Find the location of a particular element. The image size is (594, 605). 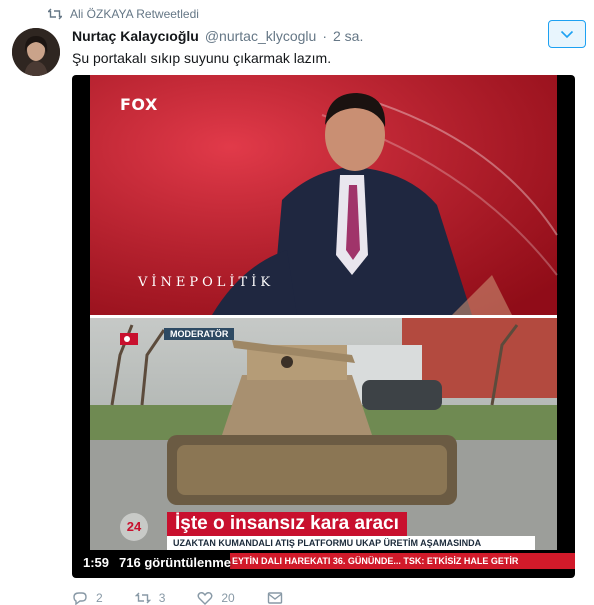

reply-button: 2 is located at coordinates (87, 598).